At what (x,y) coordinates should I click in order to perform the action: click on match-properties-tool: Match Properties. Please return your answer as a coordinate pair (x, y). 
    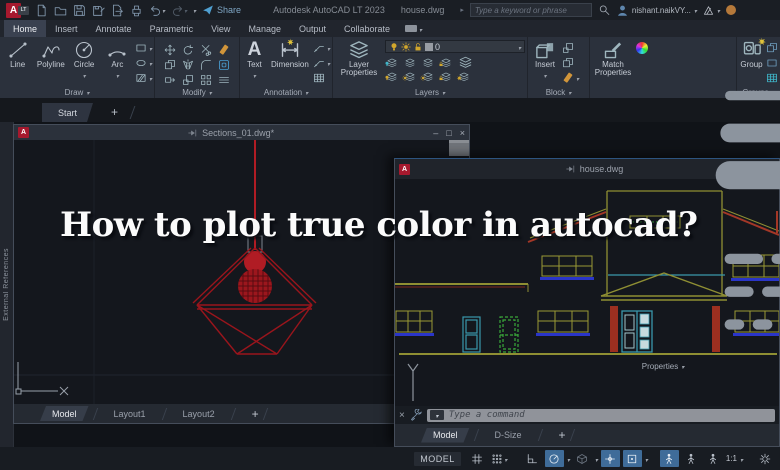
    Looking at the image, I should click on (613, 59).